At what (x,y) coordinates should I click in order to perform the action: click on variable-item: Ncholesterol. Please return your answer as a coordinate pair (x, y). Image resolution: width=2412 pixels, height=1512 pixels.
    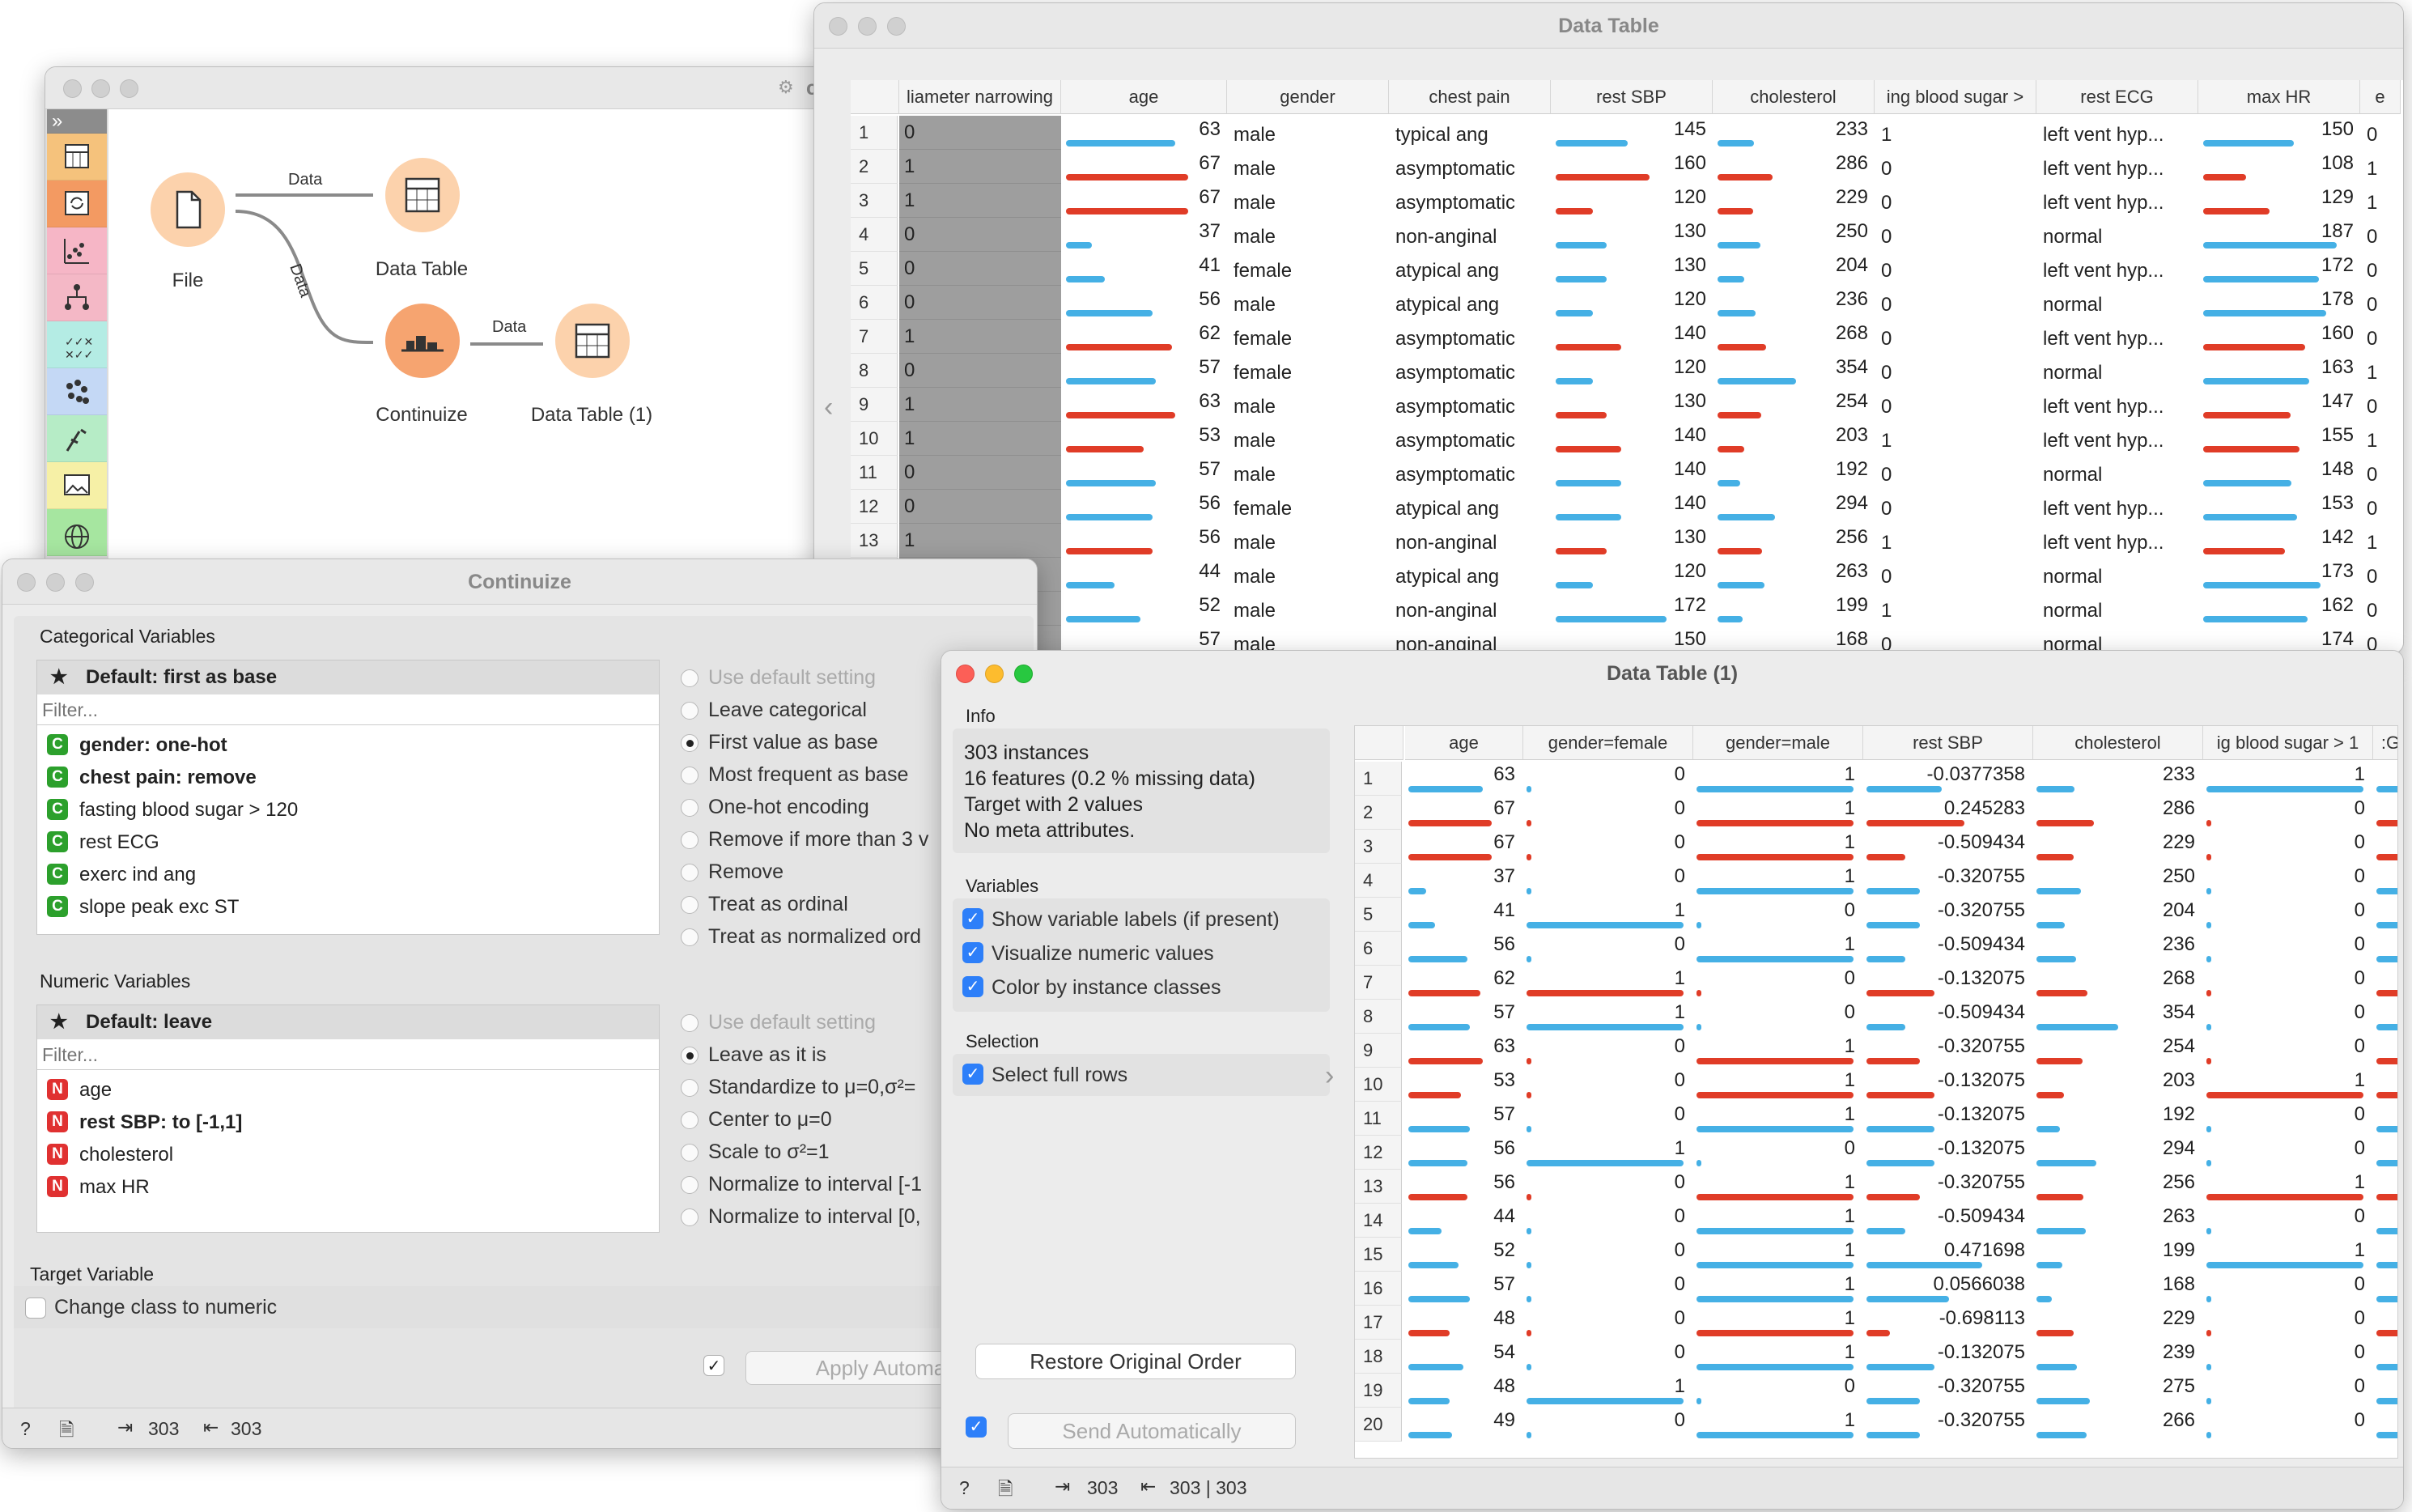
    Looking at the image, I should click on (348, 1154).